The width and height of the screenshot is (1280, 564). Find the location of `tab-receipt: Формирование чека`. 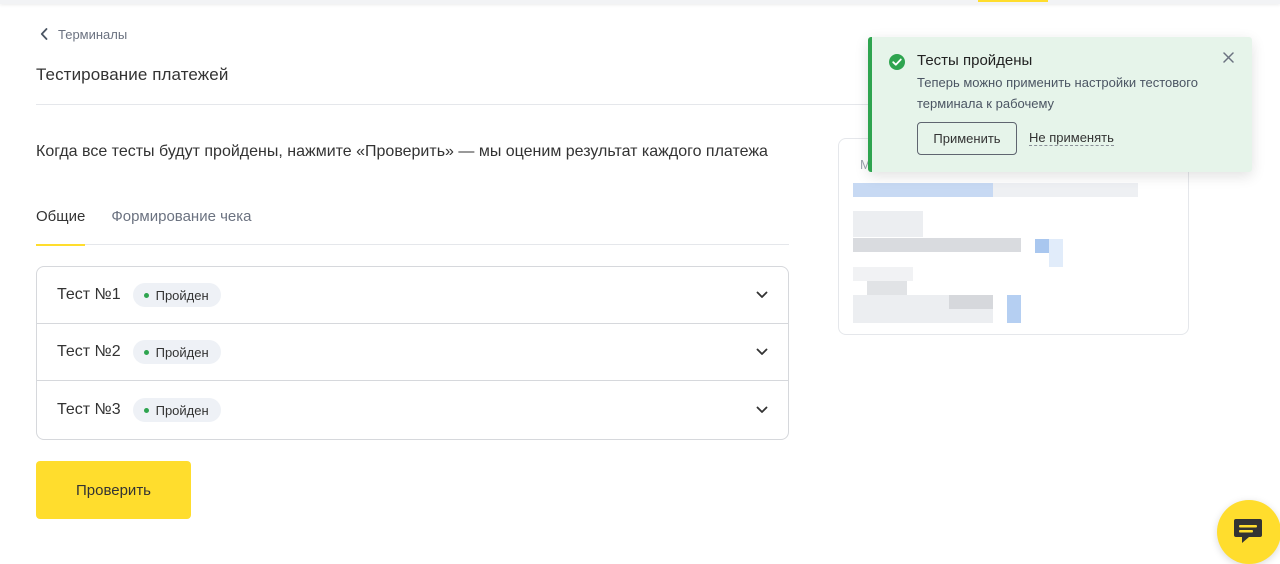

tab-receipt: Формирование чека is located at coordinates (181, 224).